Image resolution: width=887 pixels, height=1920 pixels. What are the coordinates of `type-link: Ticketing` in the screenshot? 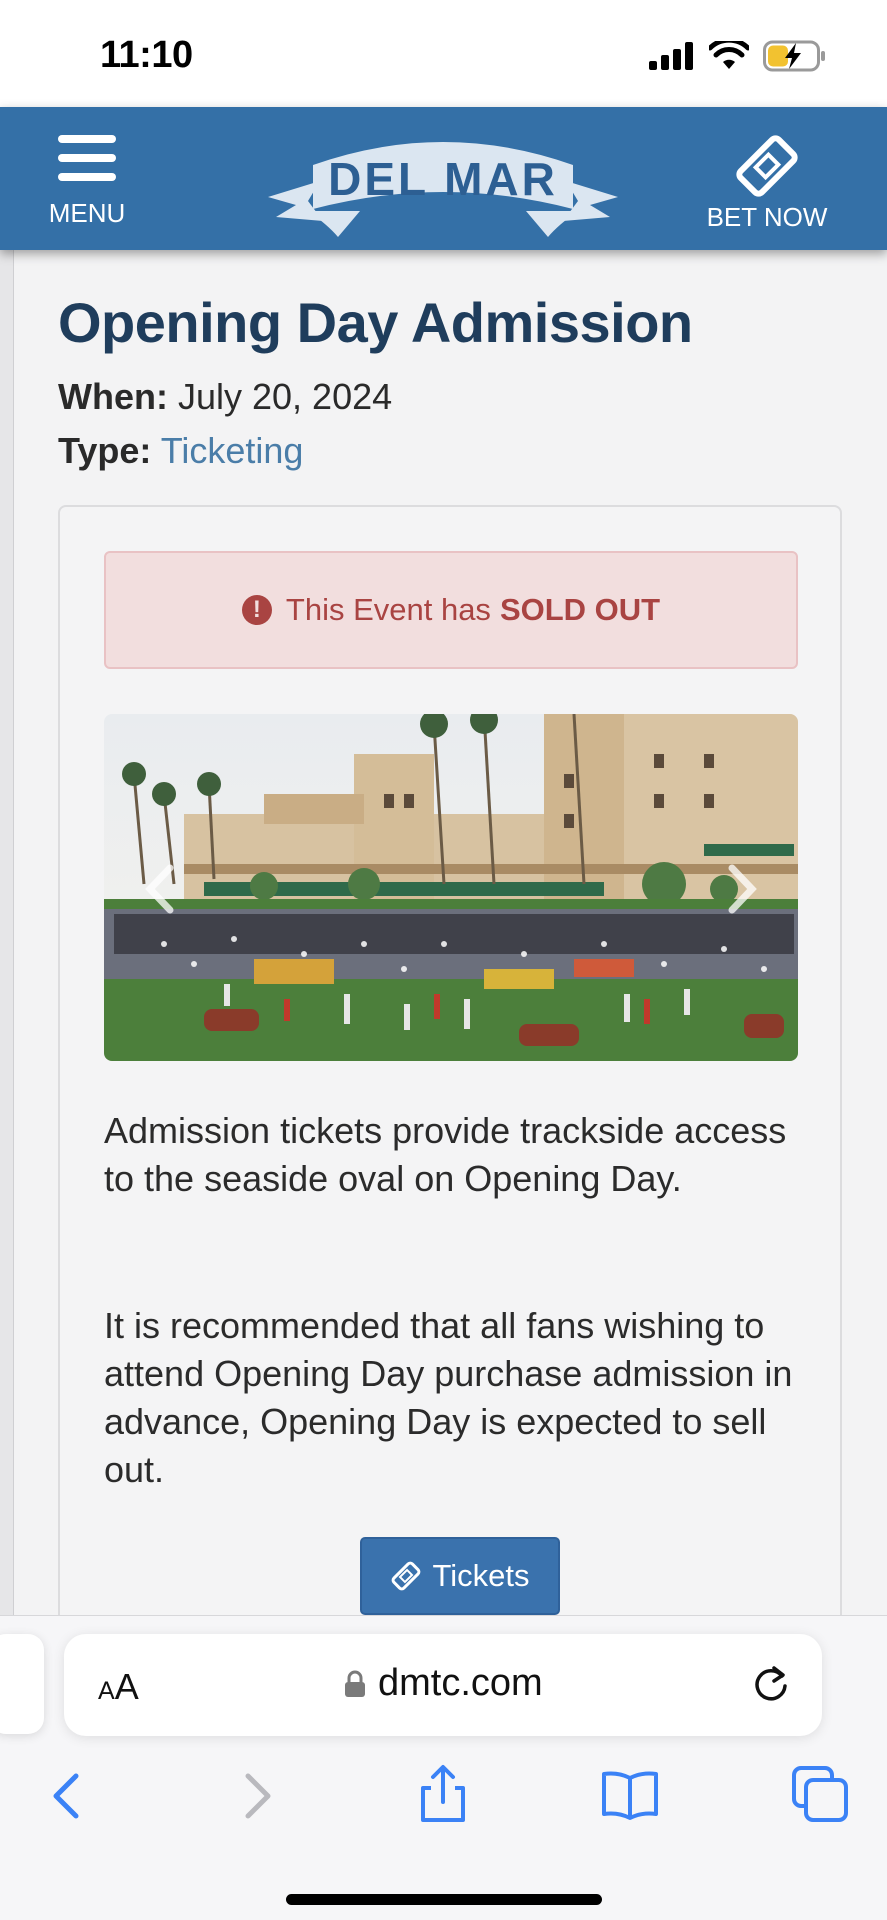 It's located at (232, 450).